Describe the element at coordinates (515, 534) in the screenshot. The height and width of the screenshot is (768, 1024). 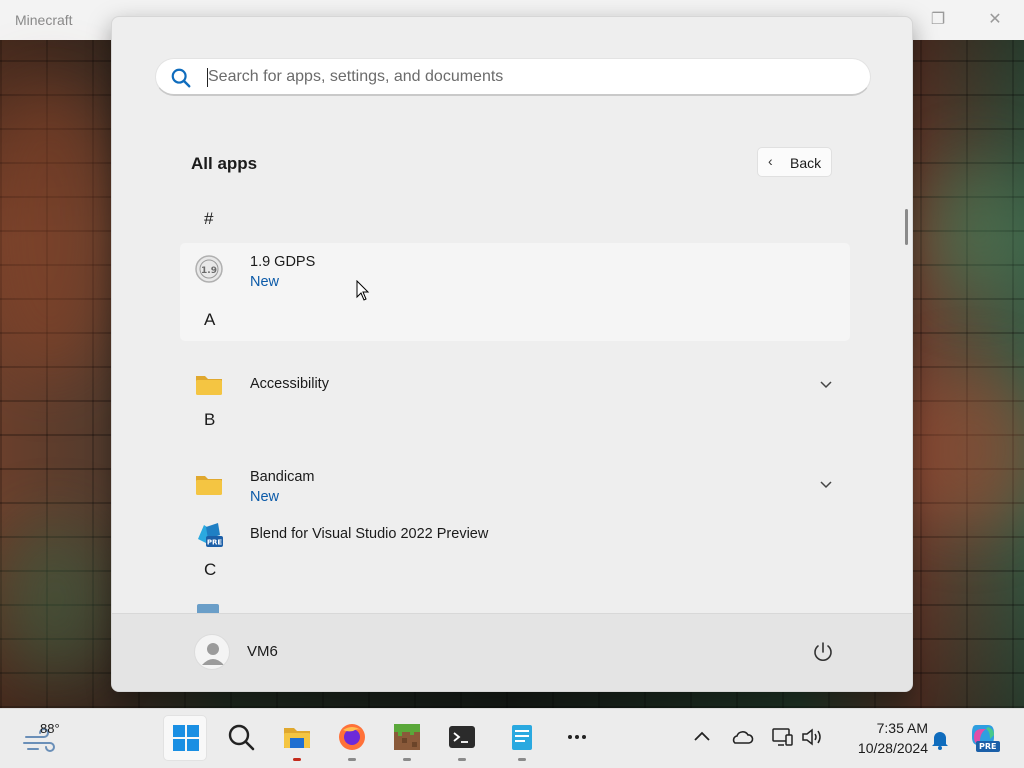
I see `app-item-blend-for-visual-studio: PRE Blend for Visual Studio 2022 Preview` at that location.